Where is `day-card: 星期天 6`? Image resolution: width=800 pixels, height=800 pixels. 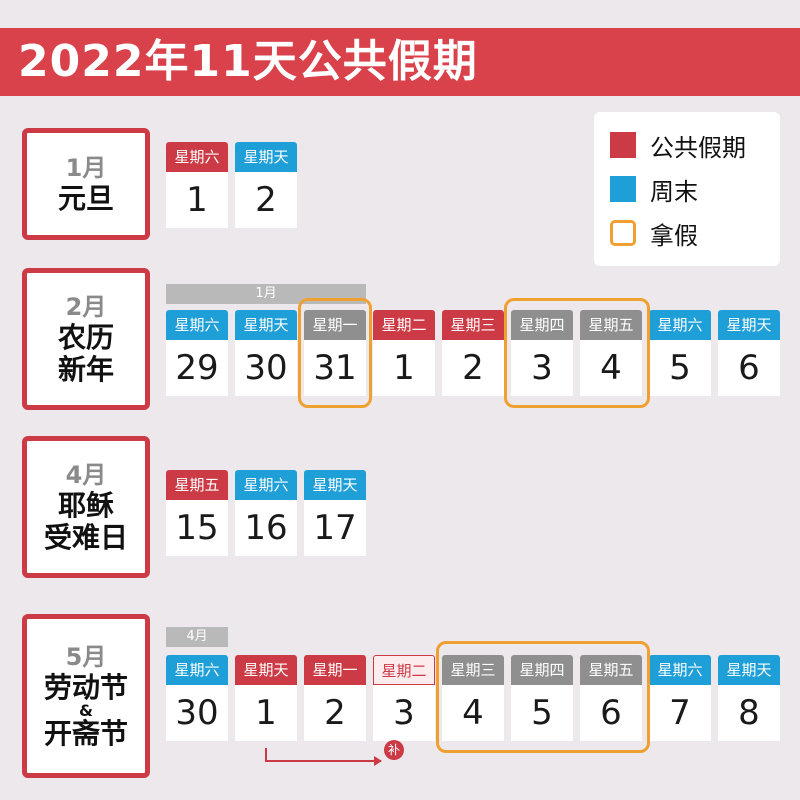 day-card: 星期天 6 is located at coordinates (749, 353).